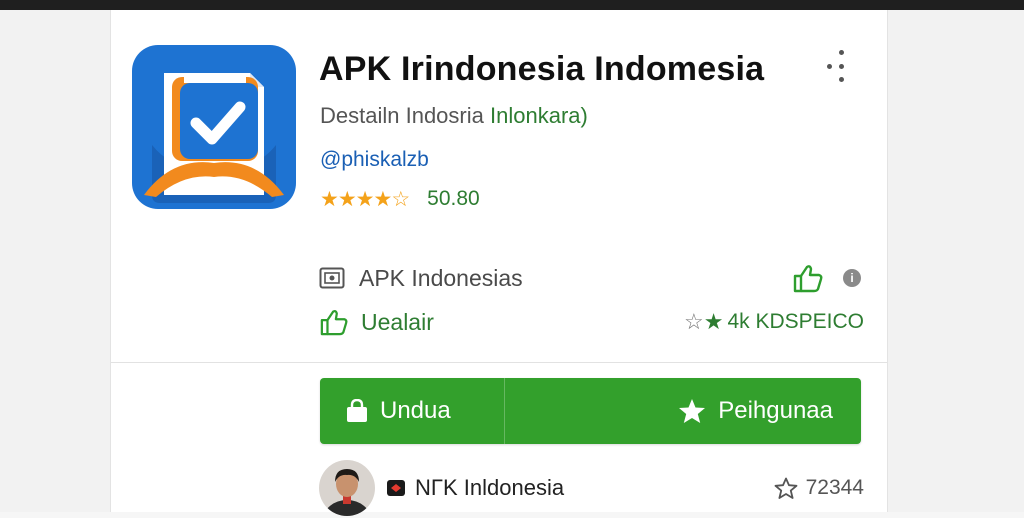  Describe the element at coordinates (694, 321) in the screenshot. I see `star-outline-icon: ☆` at that location.